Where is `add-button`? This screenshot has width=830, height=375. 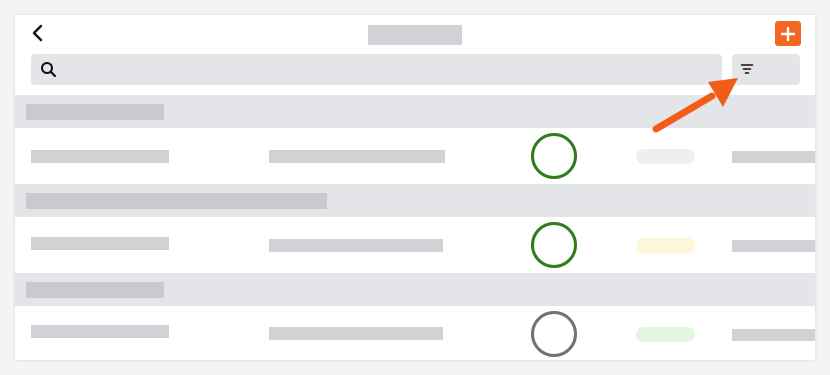 add-button is located at coordinates (788, 33).